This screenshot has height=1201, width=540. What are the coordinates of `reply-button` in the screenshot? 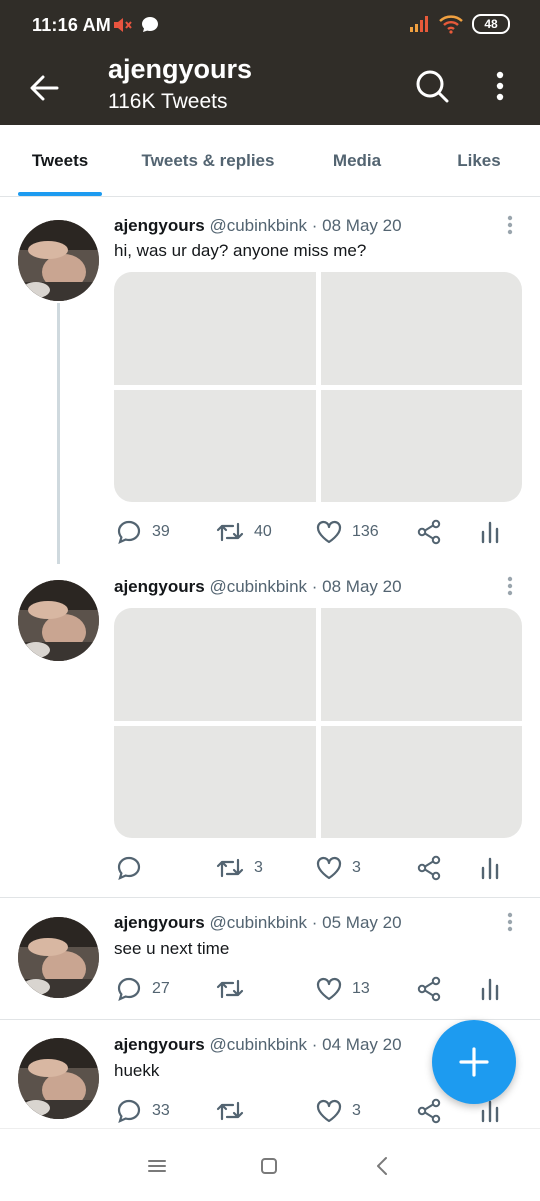 It's located at (134, 868).